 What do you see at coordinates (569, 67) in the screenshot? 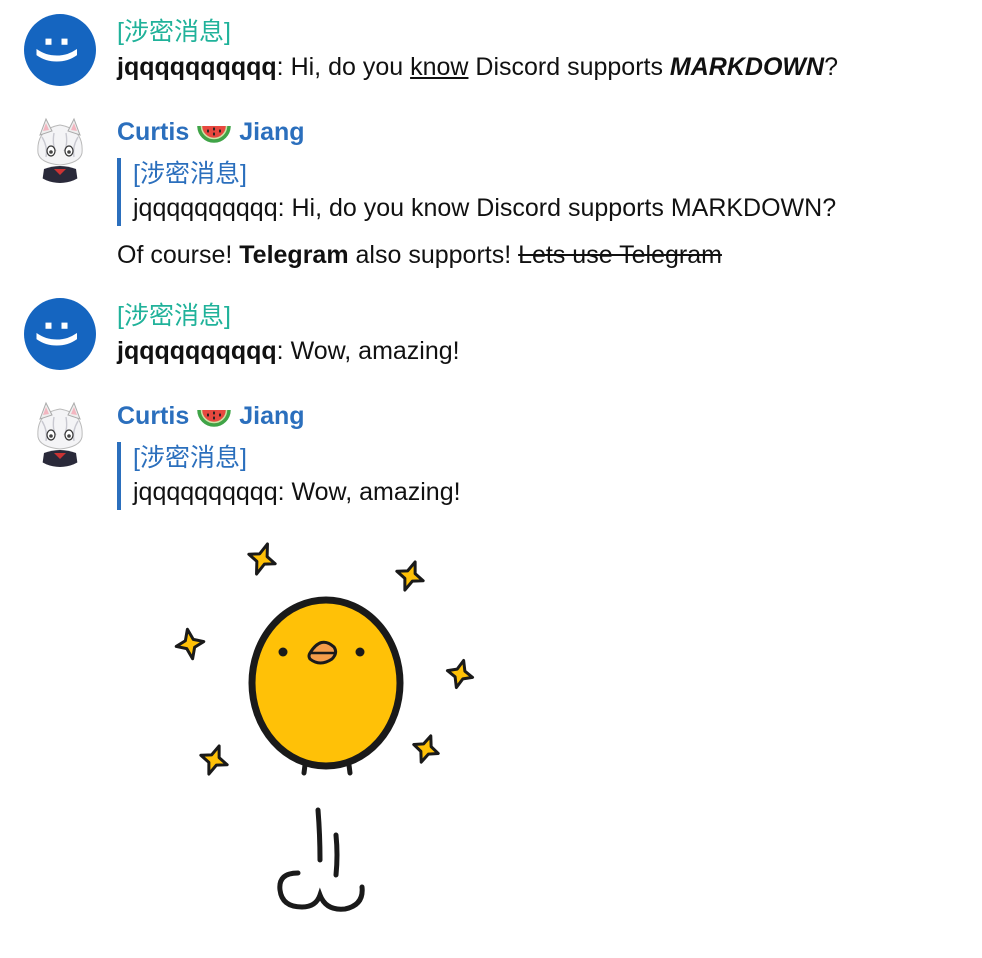
I see `message-fragment: Discord supports` at bounding box center [569, 67].